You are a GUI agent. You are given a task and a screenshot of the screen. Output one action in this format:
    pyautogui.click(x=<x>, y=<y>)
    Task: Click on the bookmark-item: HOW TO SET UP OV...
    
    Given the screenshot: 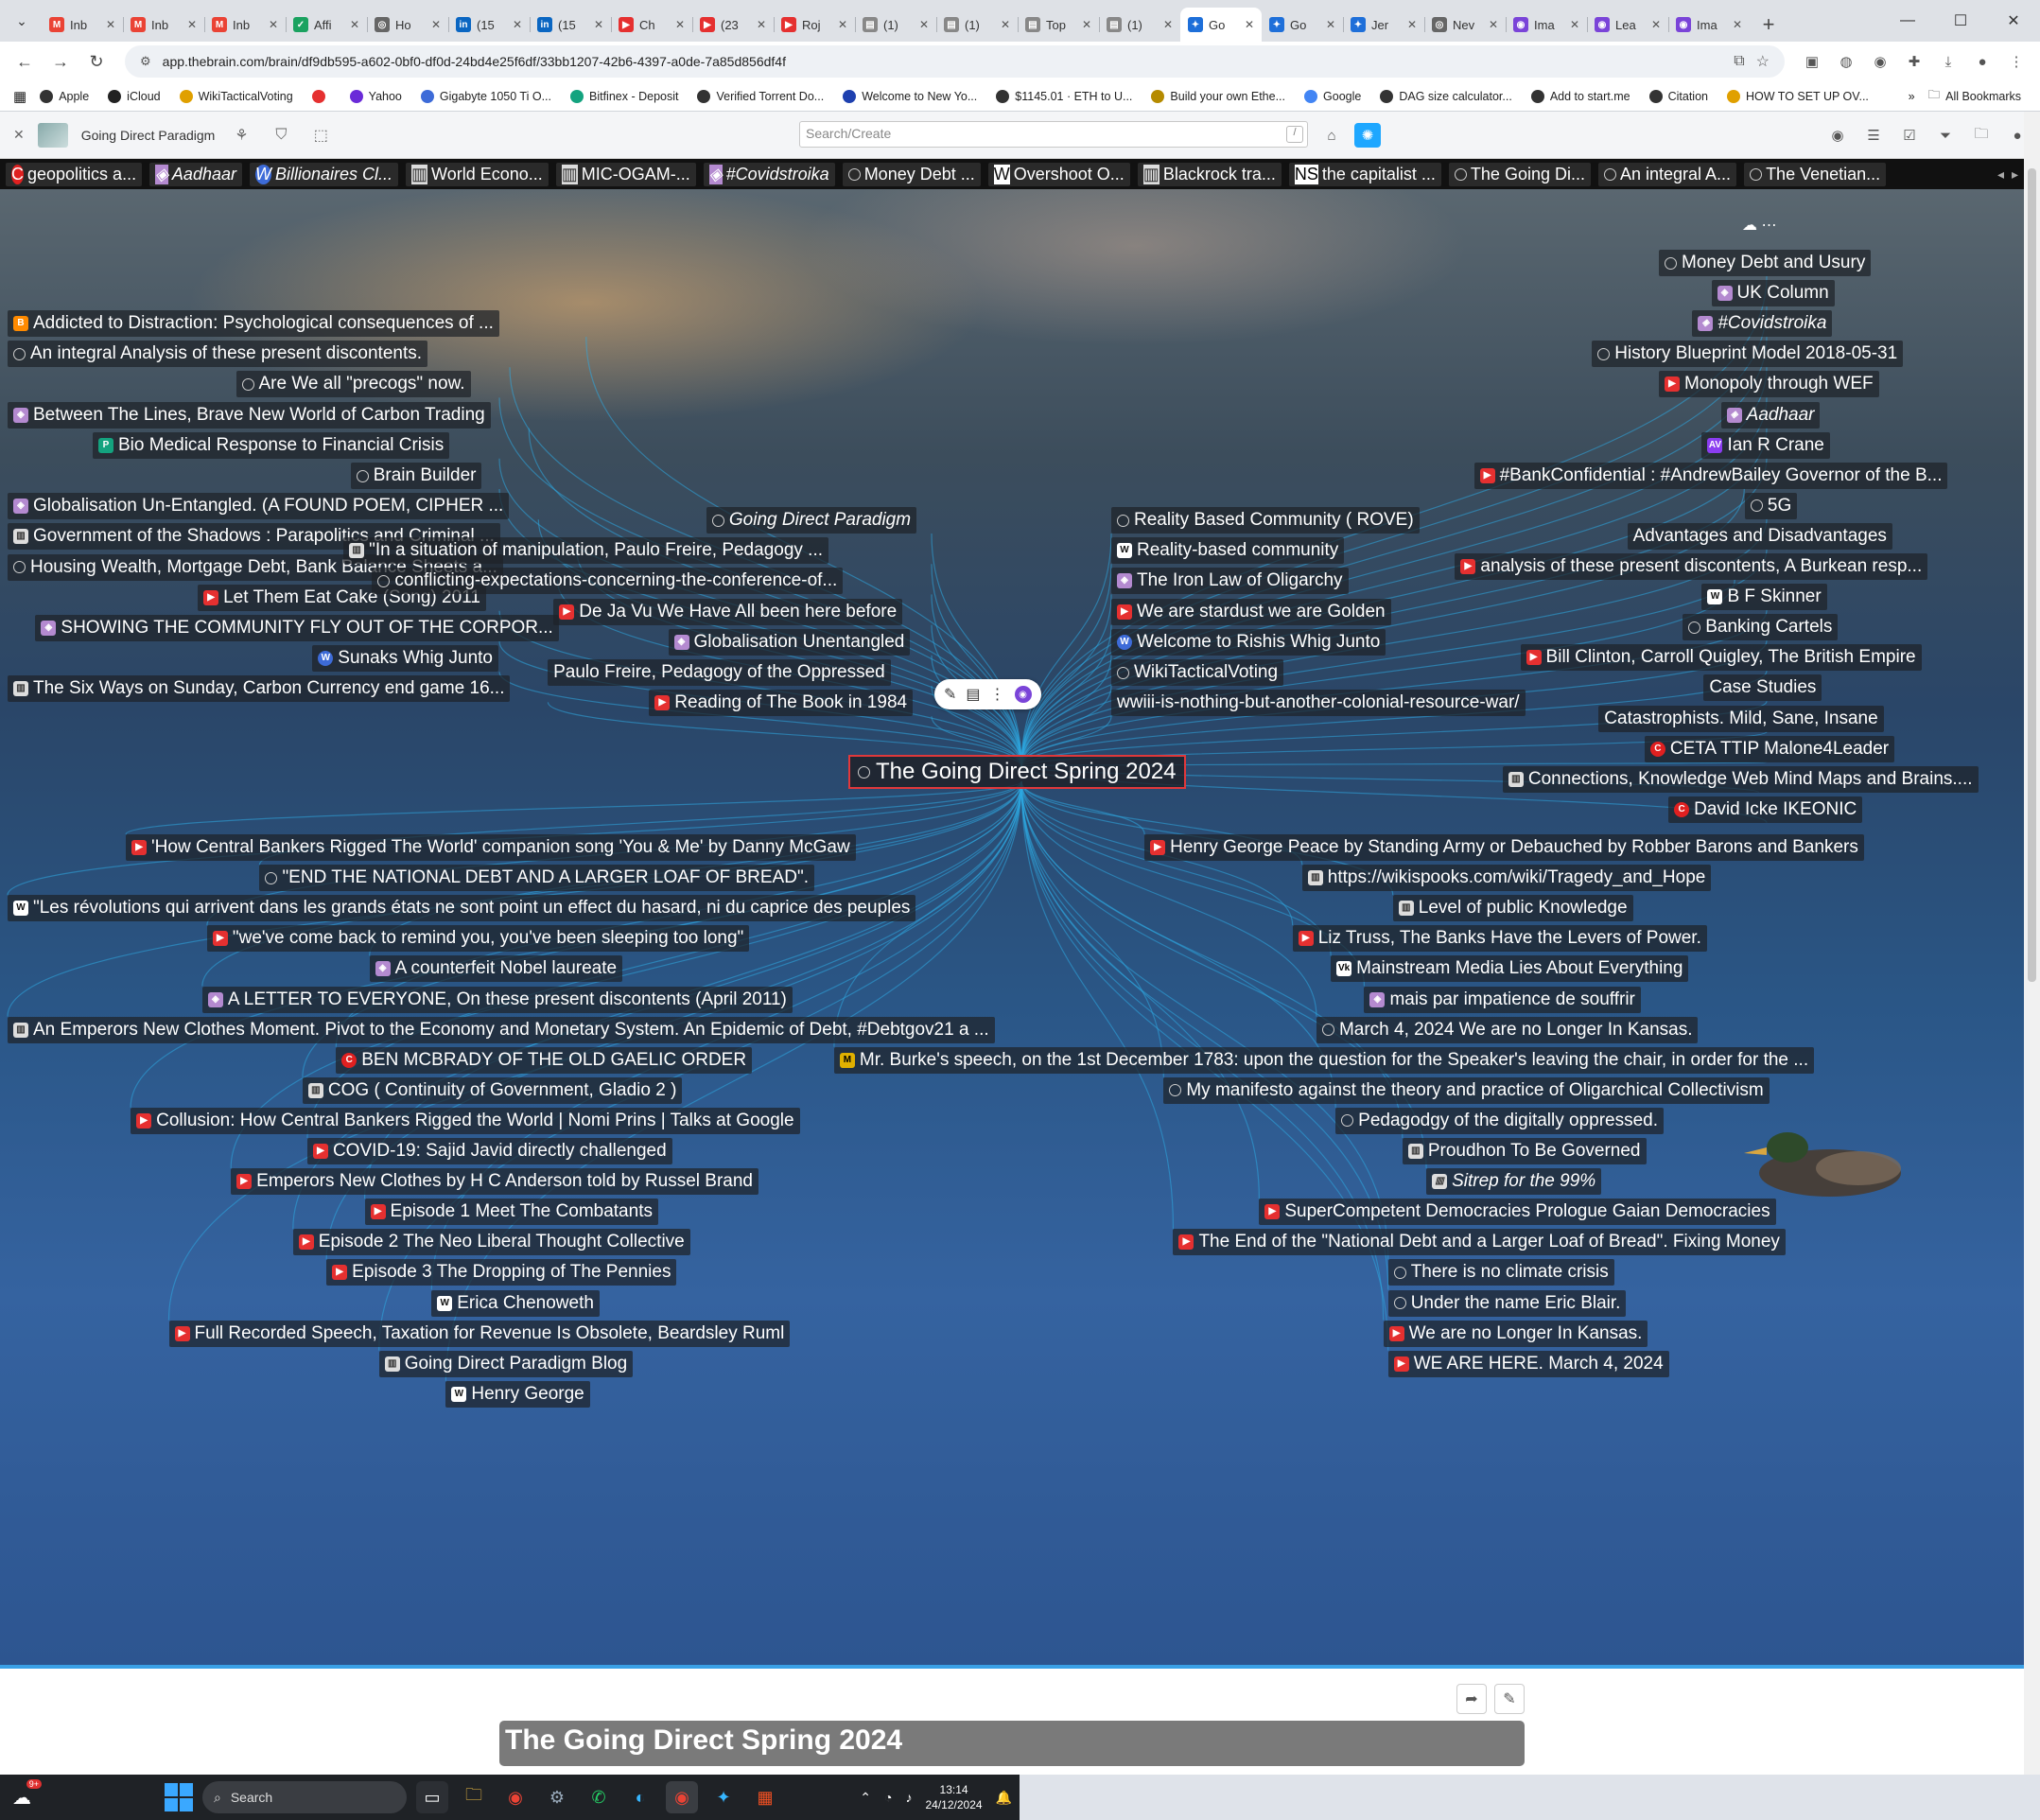 What is the action you would take?
    pyautogui.click(x=1797, y=96)
    